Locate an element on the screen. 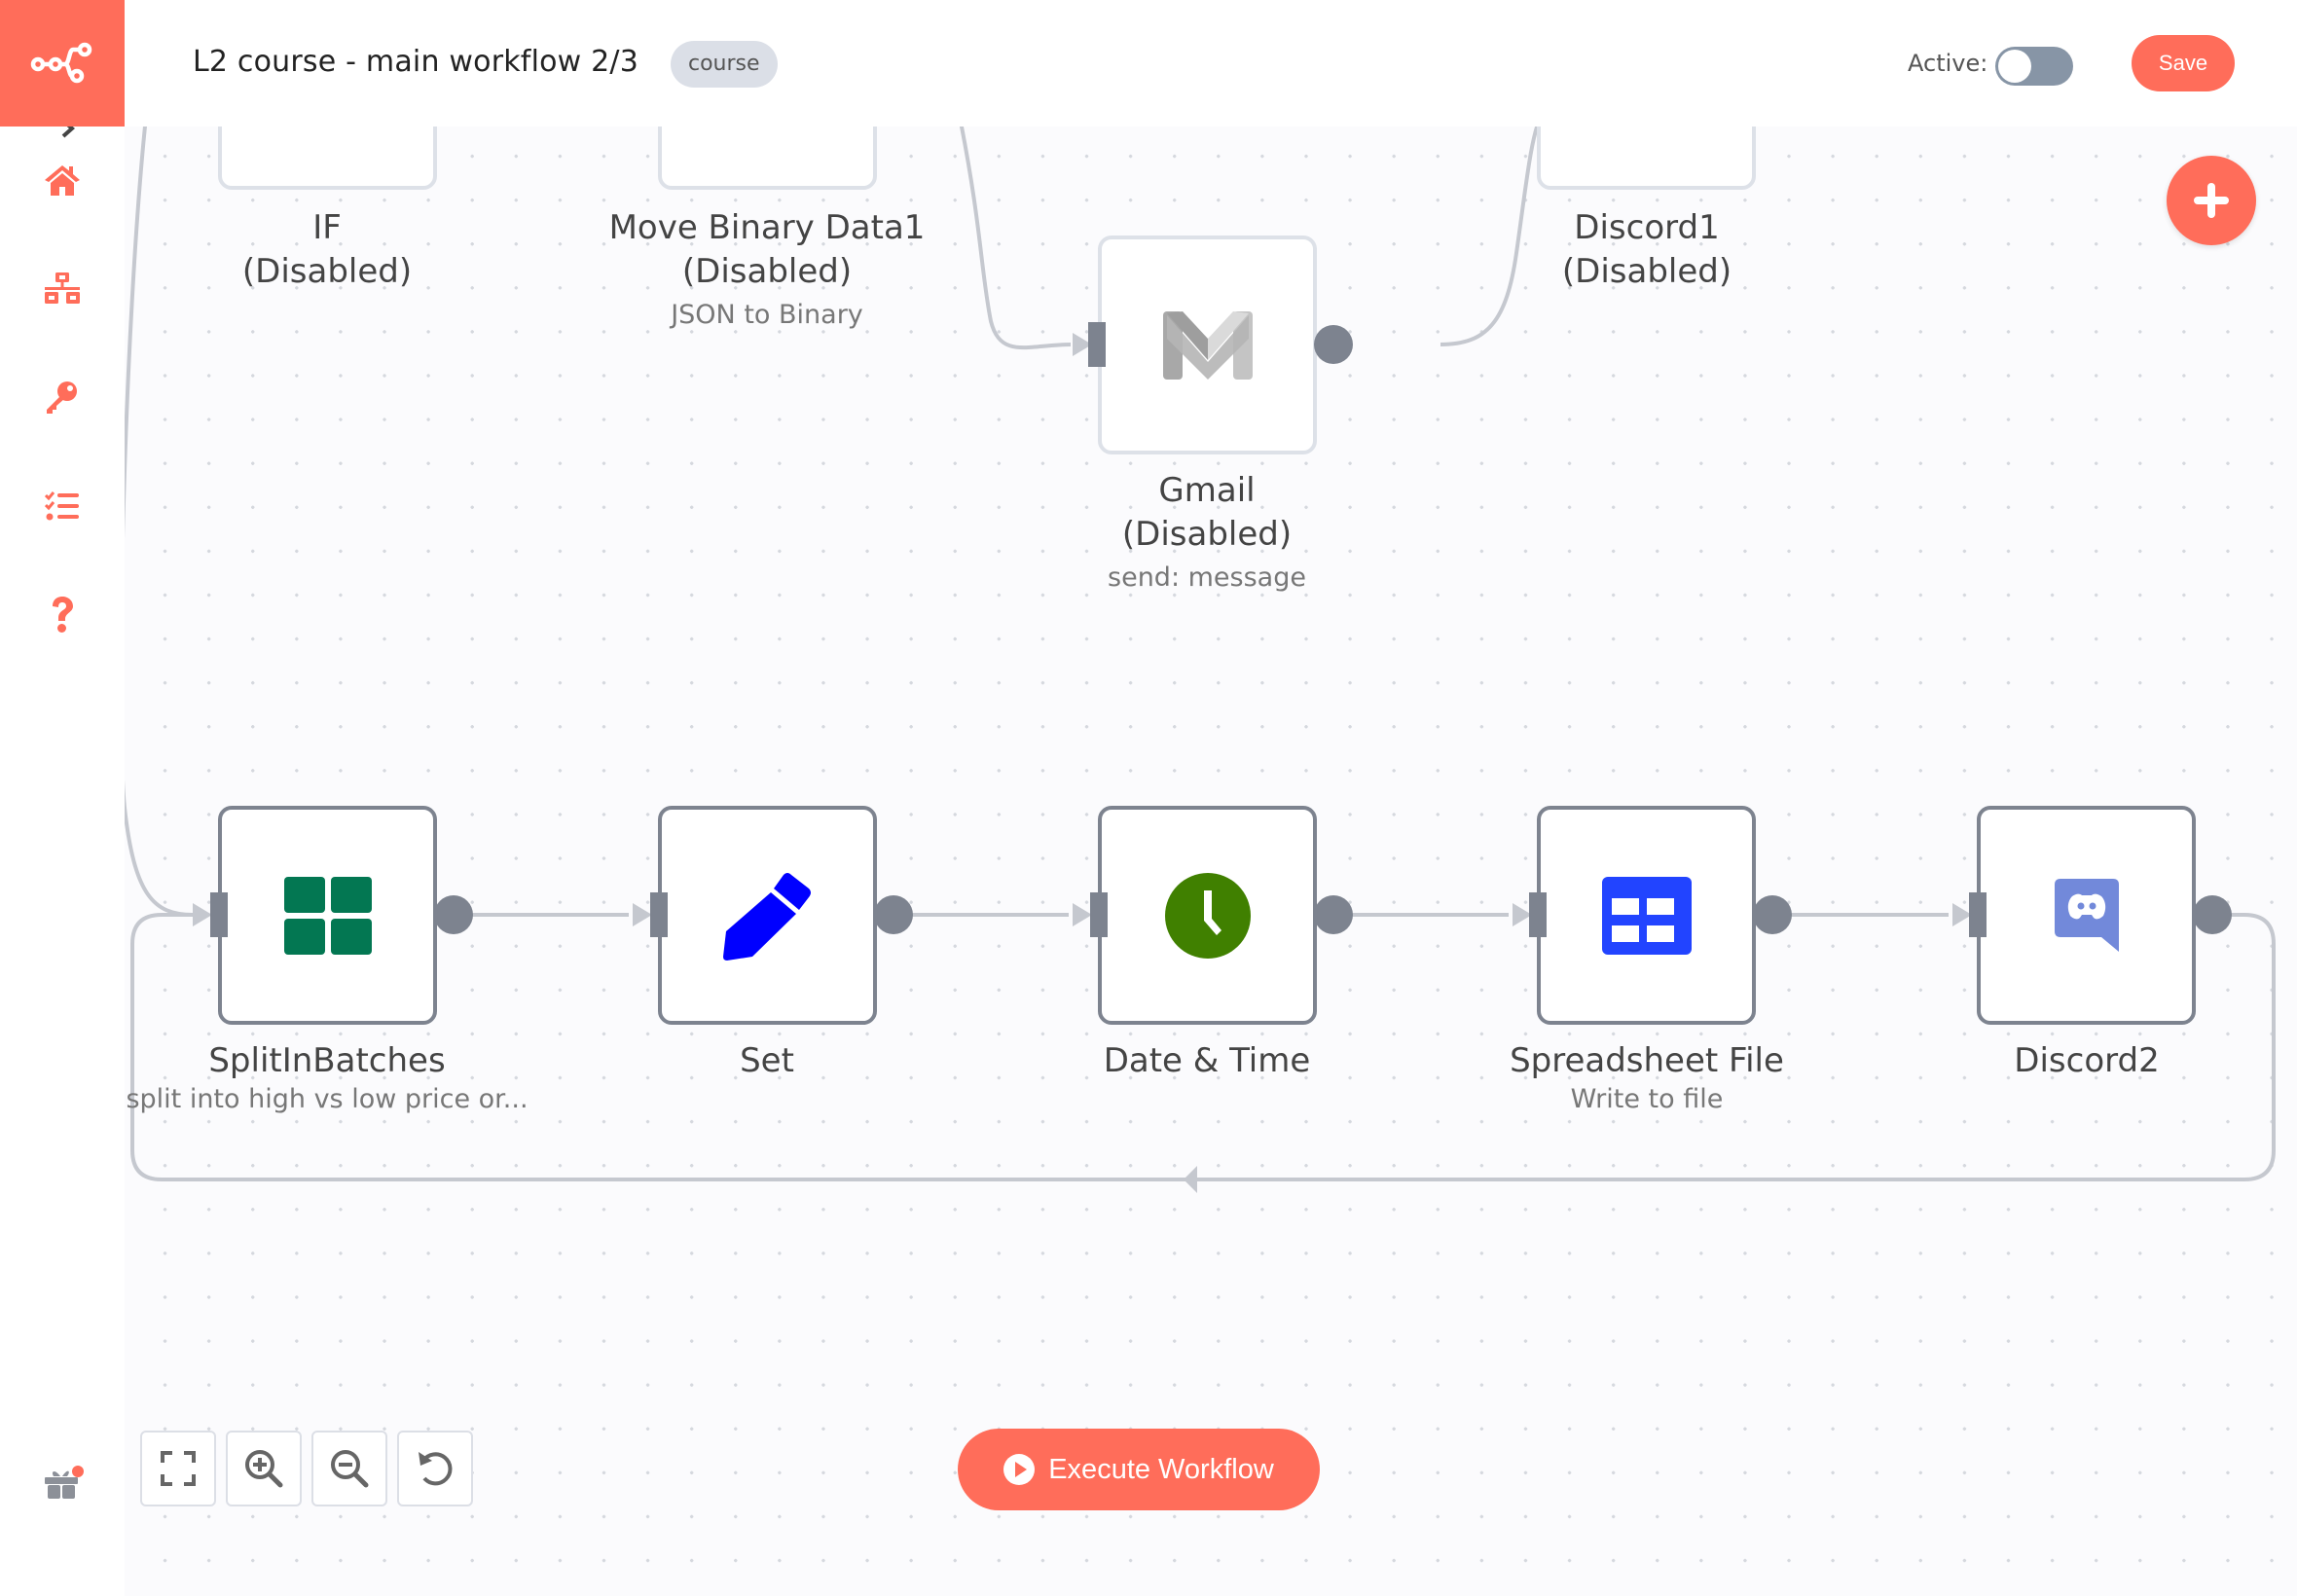 Image resolution: width=2297 pixels, height=1596 pixels. zoom-to-fit-button is located at coordinates (178, 1468).